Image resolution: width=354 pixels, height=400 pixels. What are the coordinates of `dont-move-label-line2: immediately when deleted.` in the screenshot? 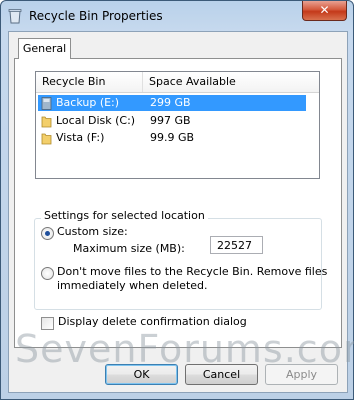 It's located at (132, 285).